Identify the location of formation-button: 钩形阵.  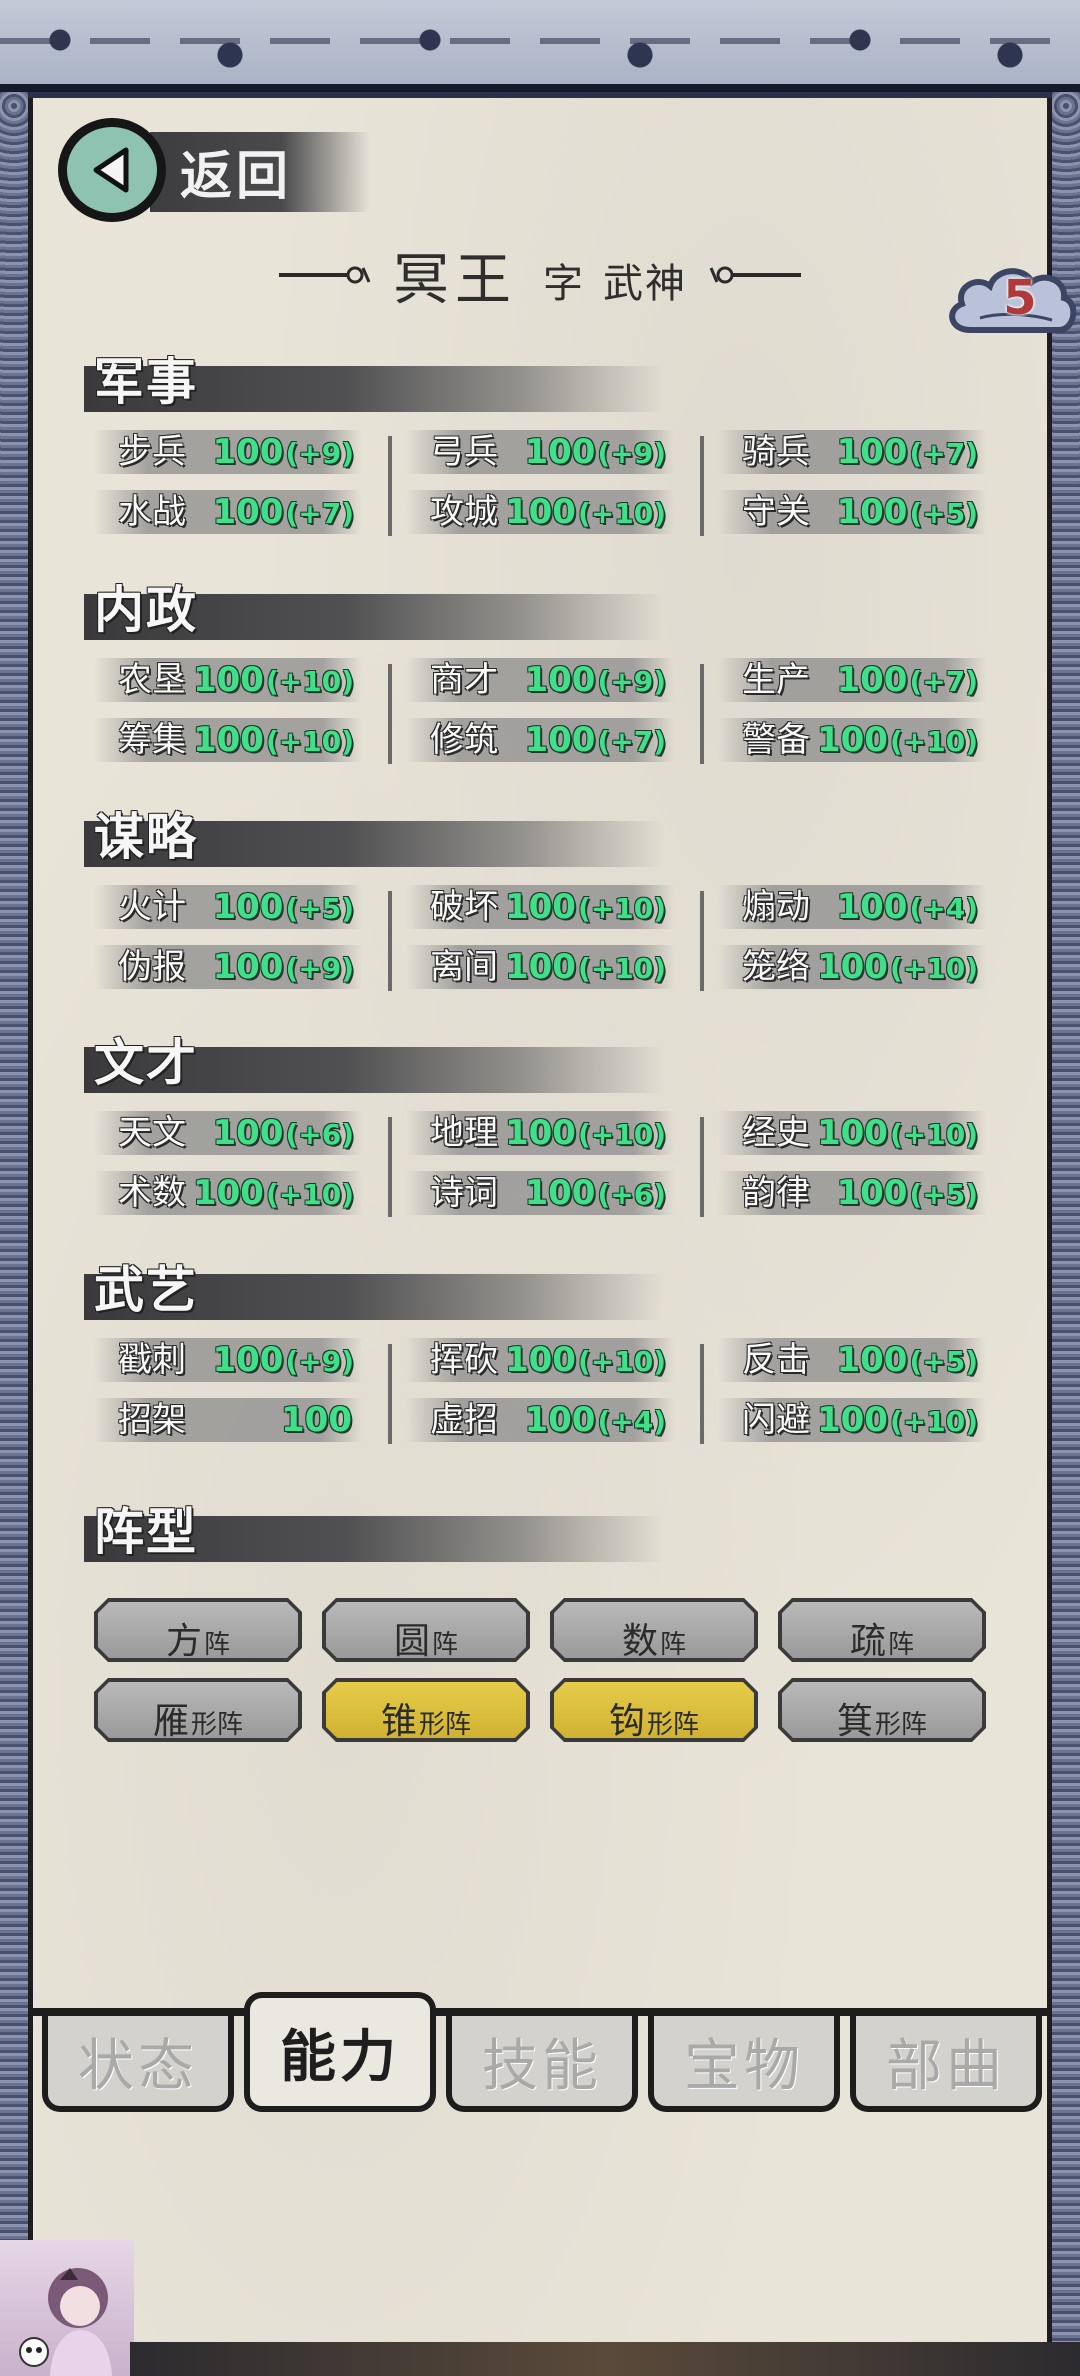
(654, 1710).